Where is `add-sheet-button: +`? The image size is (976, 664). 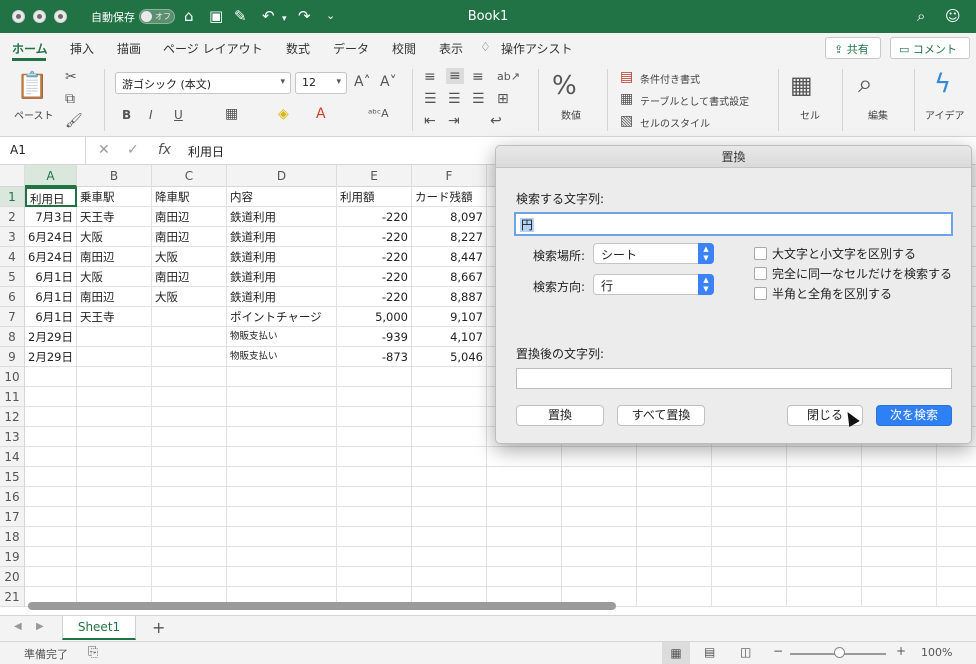
add-sheet-button: + is located at coordinates (158, 627).